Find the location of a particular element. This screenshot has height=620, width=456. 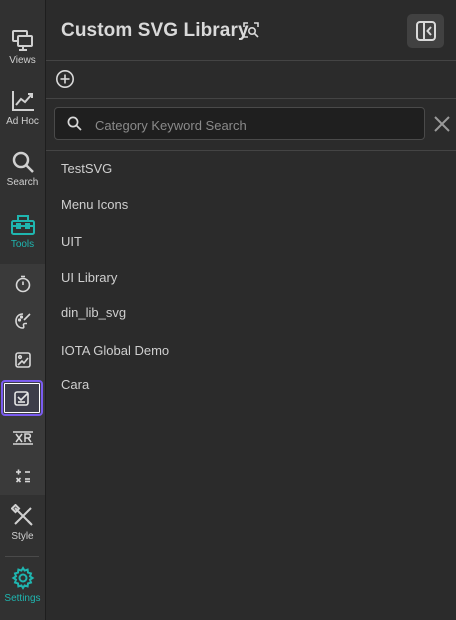

stopwatch-icon is located at coordinates (22, 284).